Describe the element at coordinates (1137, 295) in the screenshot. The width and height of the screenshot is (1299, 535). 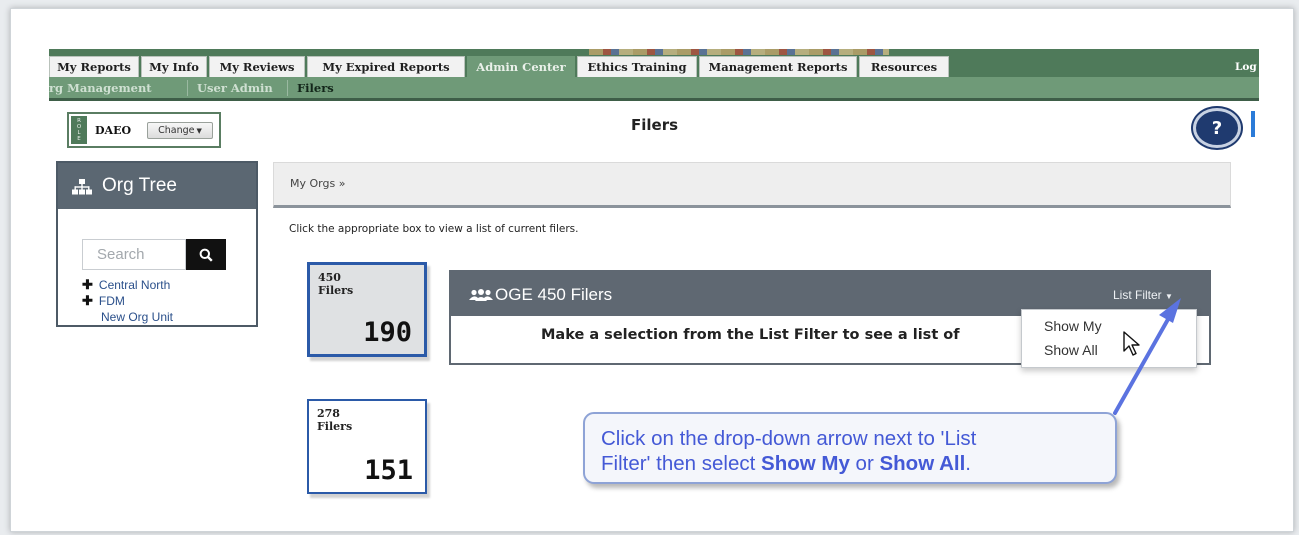
I see `list-filter-label: List Filter` at that location.